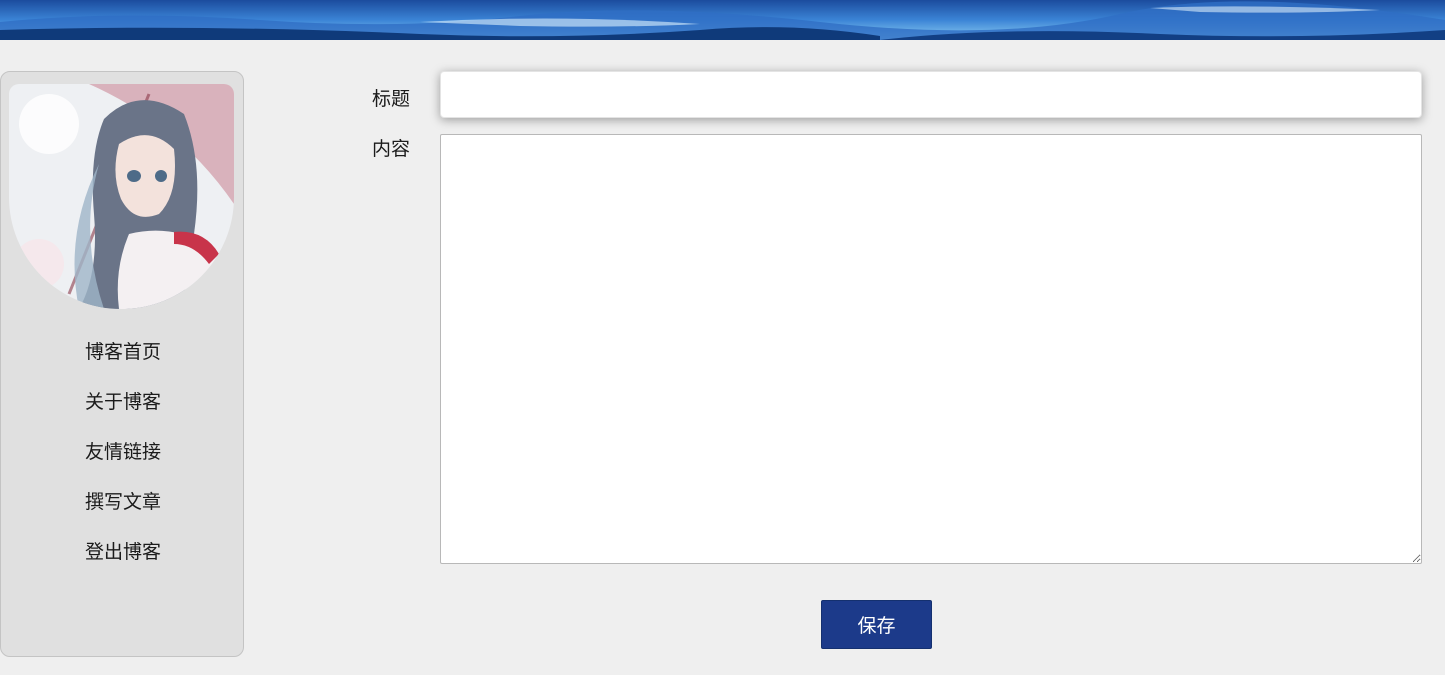 This screenshot has width=1445, height=675. What do you see at coordinates (123, 560) in the screenshot?
I see `sidebar-item-logout: 登出博客` at bounding box center [123, 560].